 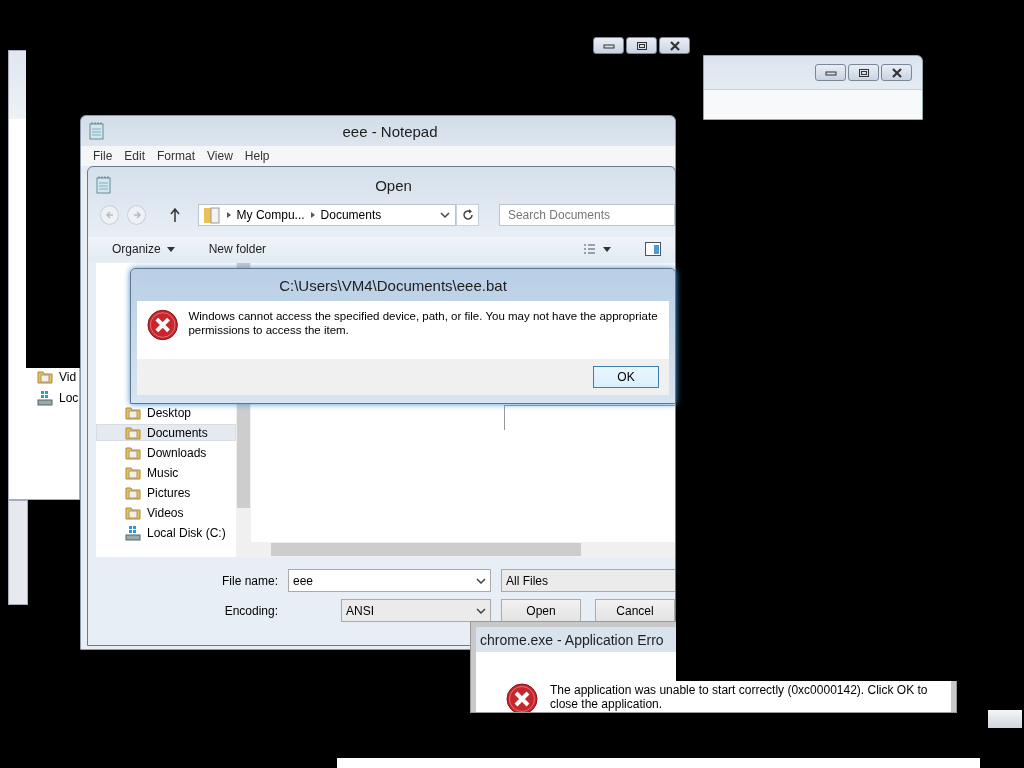 I want to click on file-type-dropdown: All Files, so click(x=588, y=580).